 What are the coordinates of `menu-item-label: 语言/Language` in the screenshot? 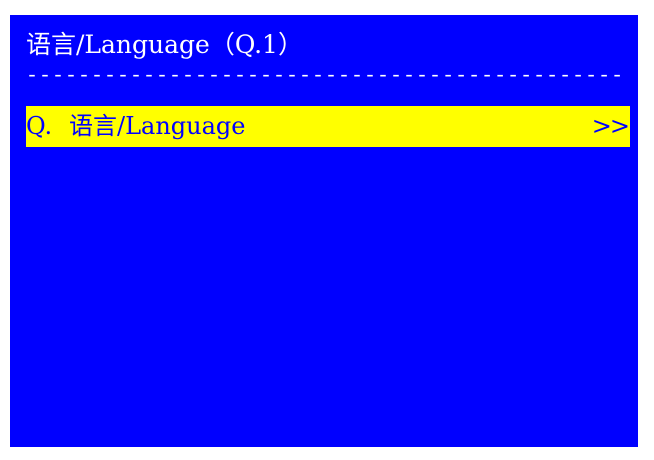 It's located at (157, 126).